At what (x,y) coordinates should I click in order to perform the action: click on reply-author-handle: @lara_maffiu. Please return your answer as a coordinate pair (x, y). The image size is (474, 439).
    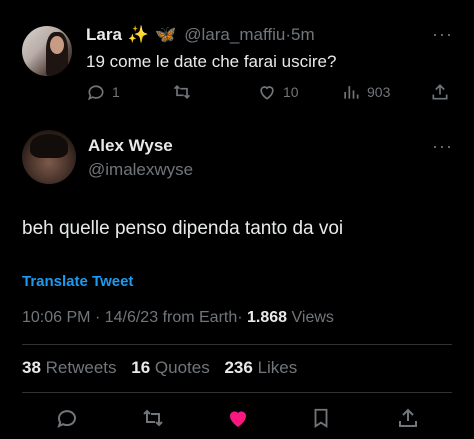
    Looking at the image, I should click on (234, 34).